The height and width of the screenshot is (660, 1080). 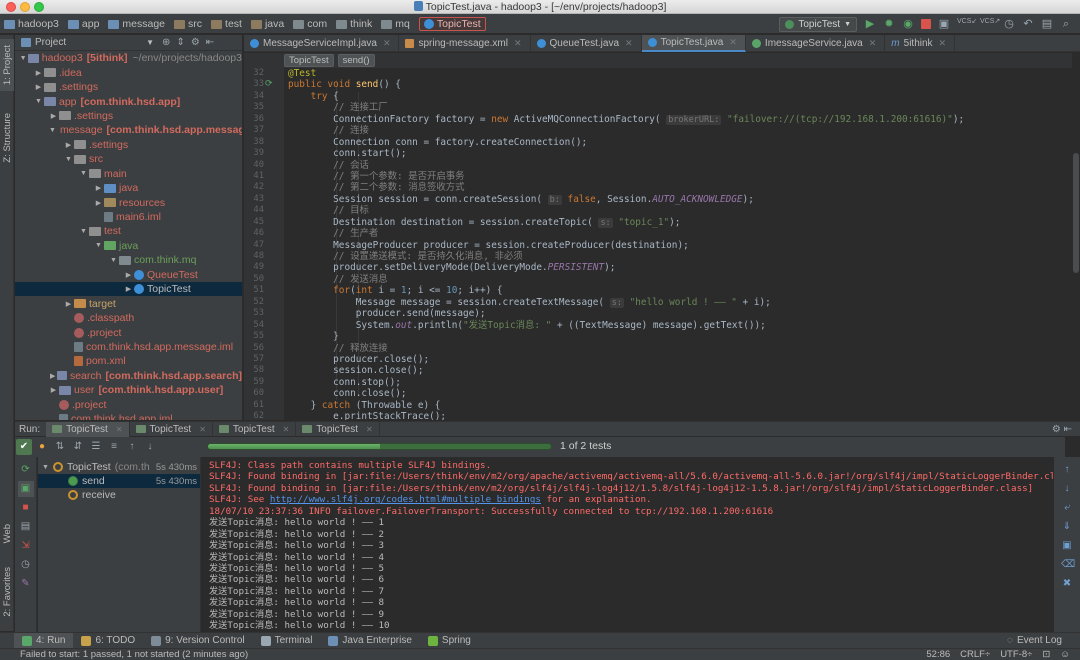 What do you see at coordinates (128, 202) in the screenshot?
I see `tree-item: ▶ resources` at bounding box center [128, 202].